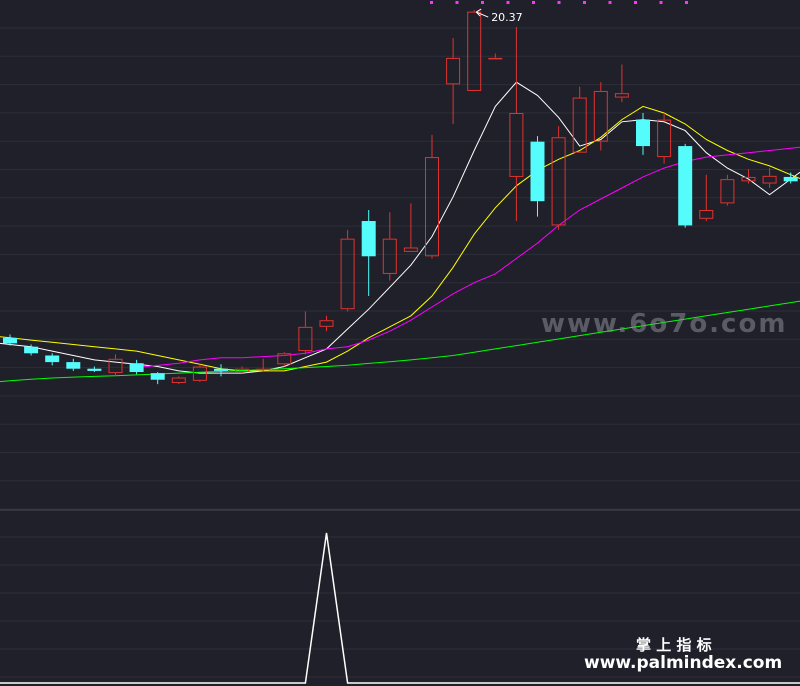  Describe the element at coordinates (507, 17) in the screenshot. I see `peak-price-label: 20.37` at that location.